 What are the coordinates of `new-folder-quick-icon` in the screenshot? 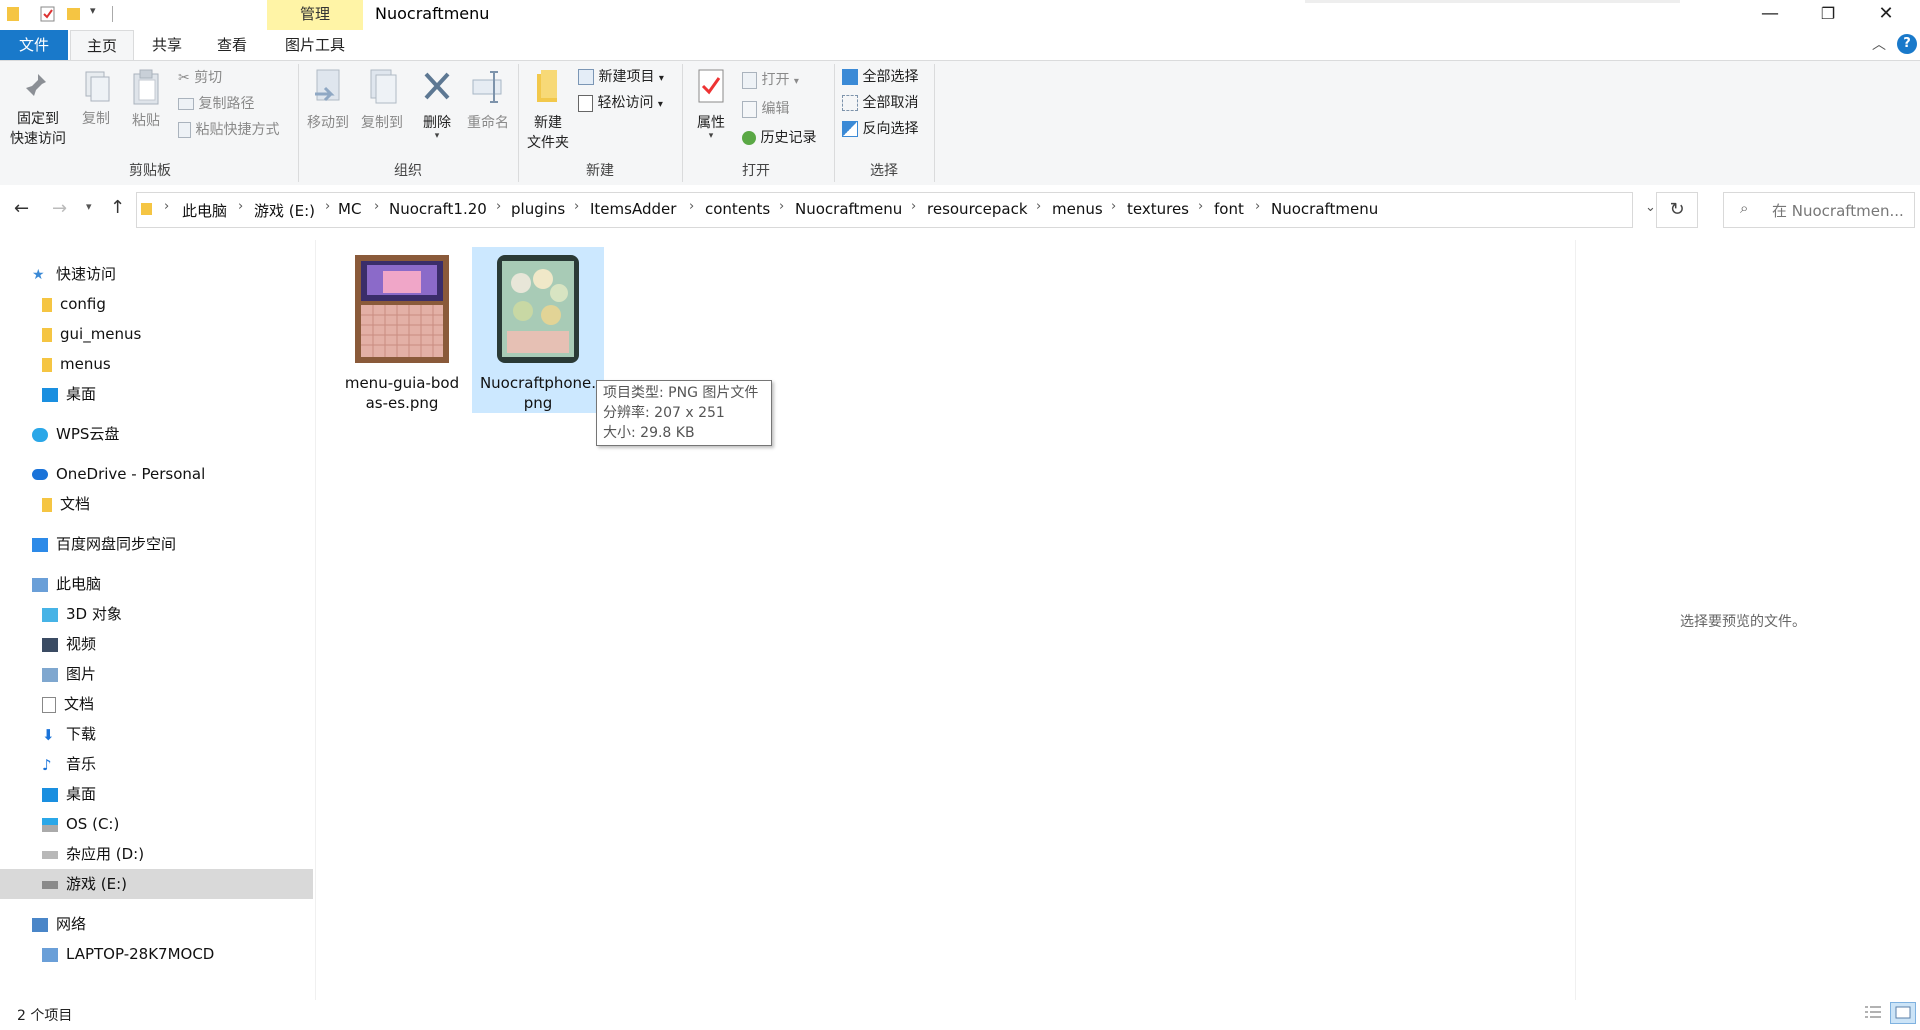 It's located at (74, 16).